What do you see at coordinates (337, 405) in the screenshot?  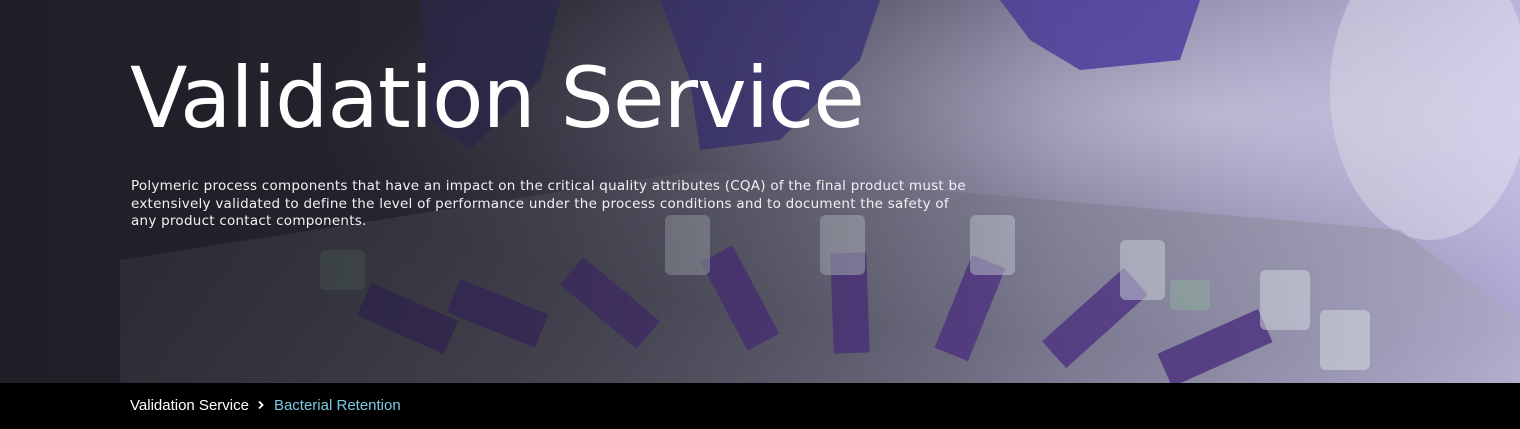 I see `breadcrumb-item-current: Bacterial Retention` at bounding box center [337, 405].